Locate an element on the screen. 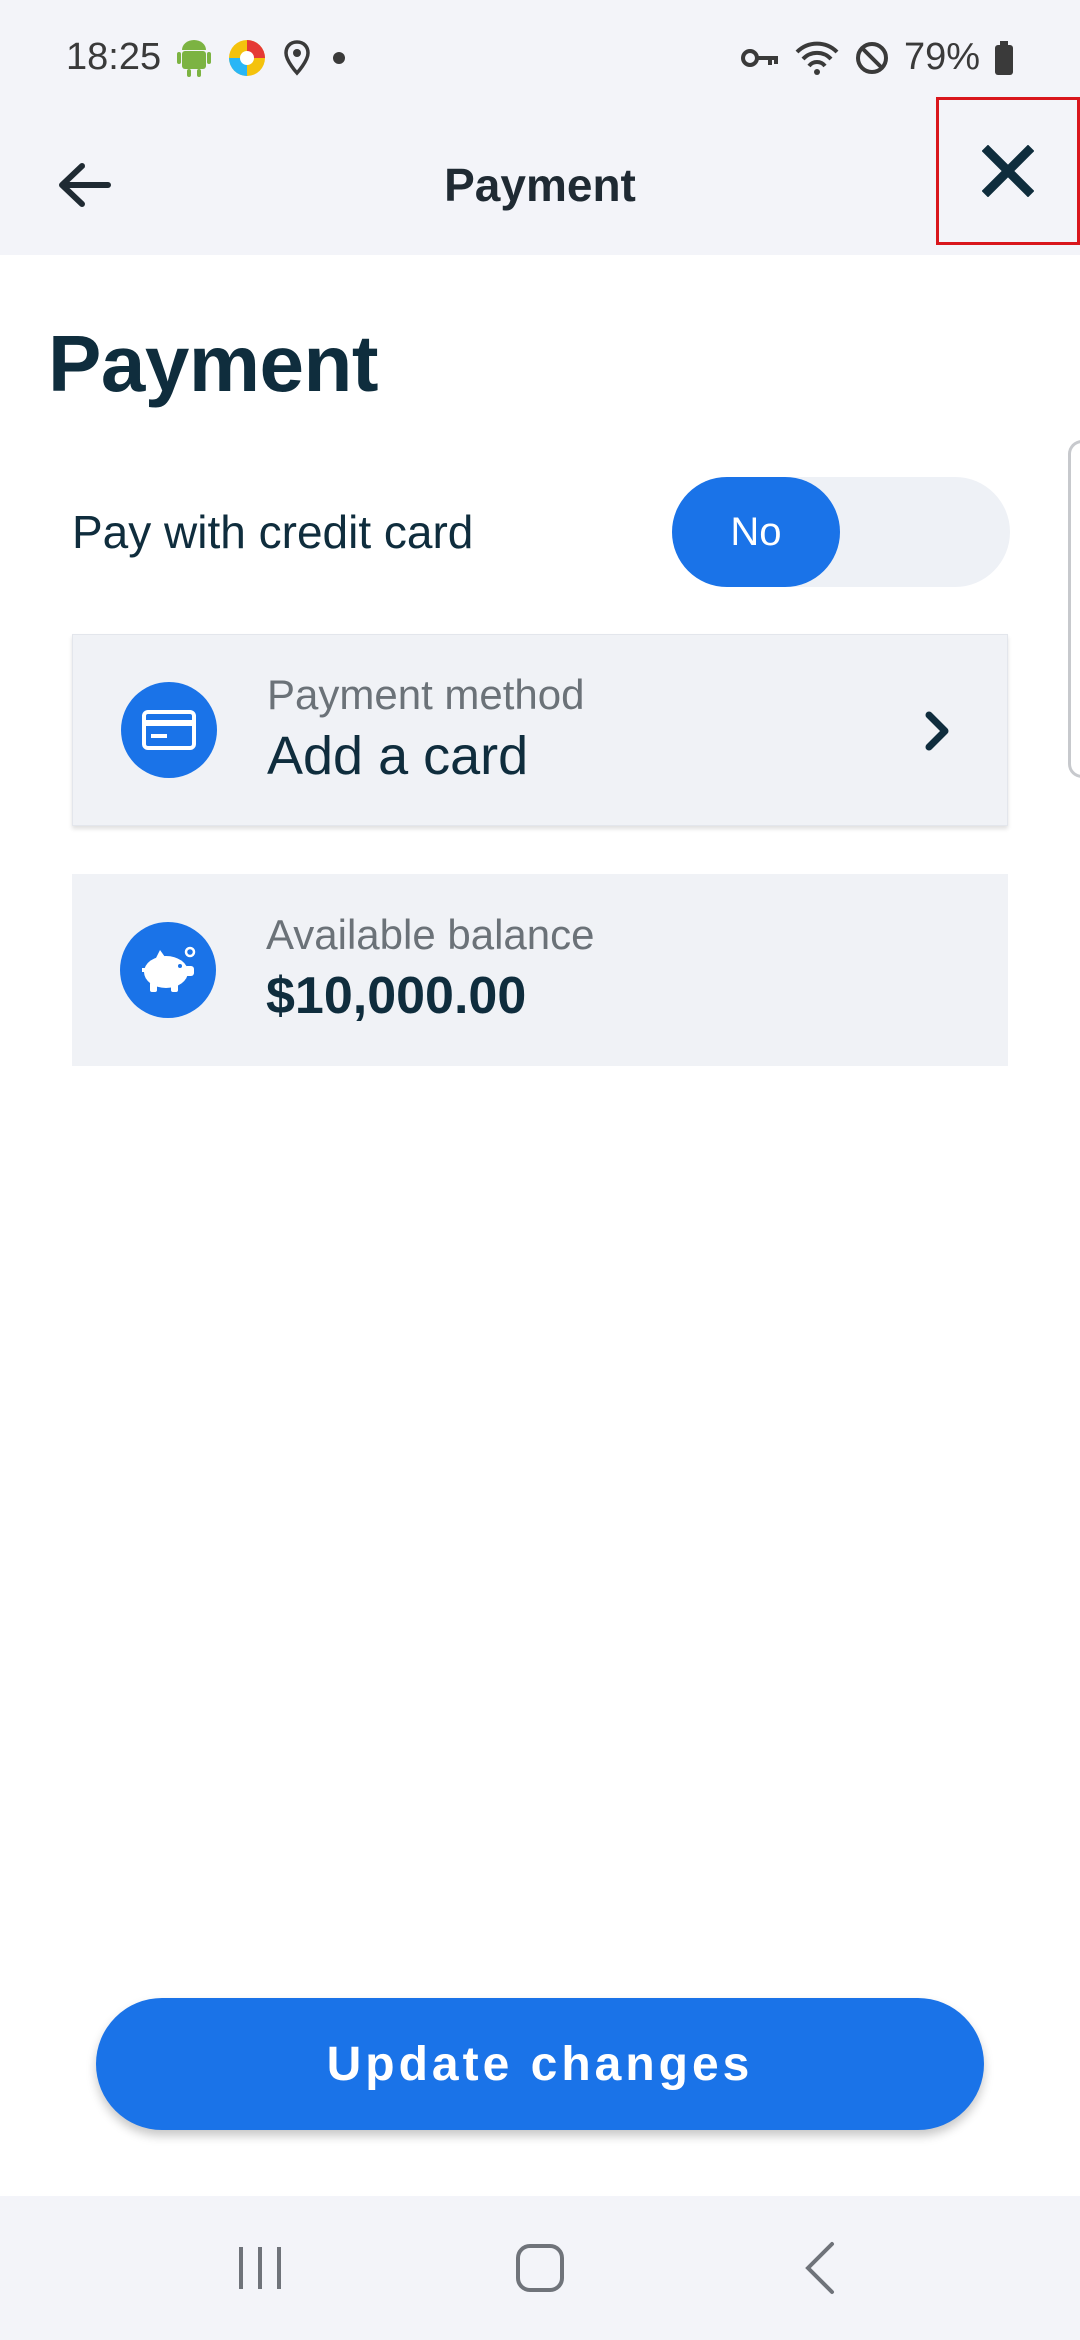  navigation-bar is located at coordinates (540, 2268).